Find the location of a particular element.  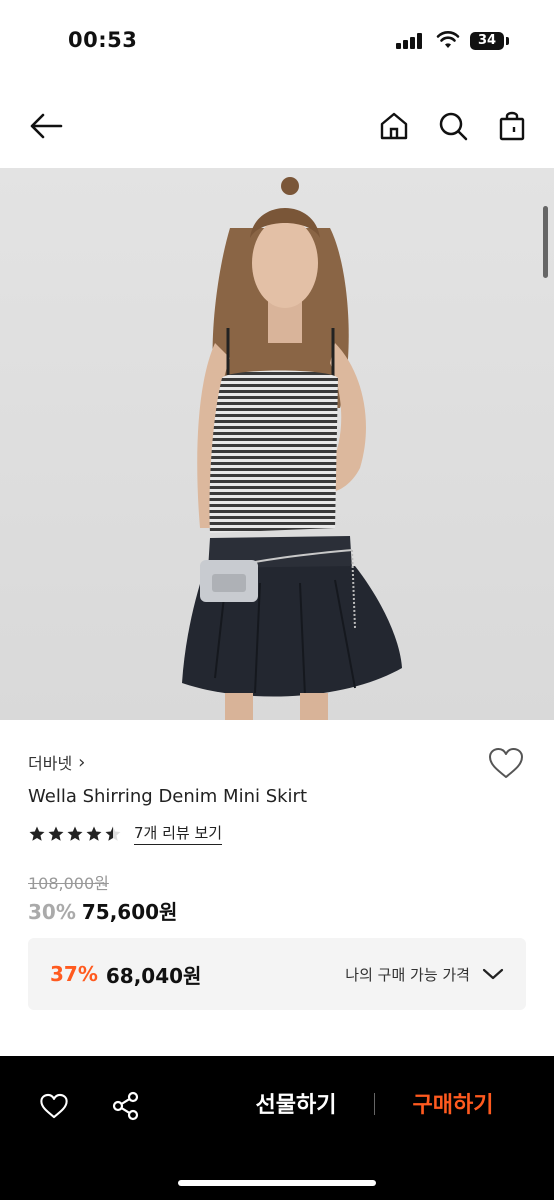

home-button is located at coordinates (394, 126).